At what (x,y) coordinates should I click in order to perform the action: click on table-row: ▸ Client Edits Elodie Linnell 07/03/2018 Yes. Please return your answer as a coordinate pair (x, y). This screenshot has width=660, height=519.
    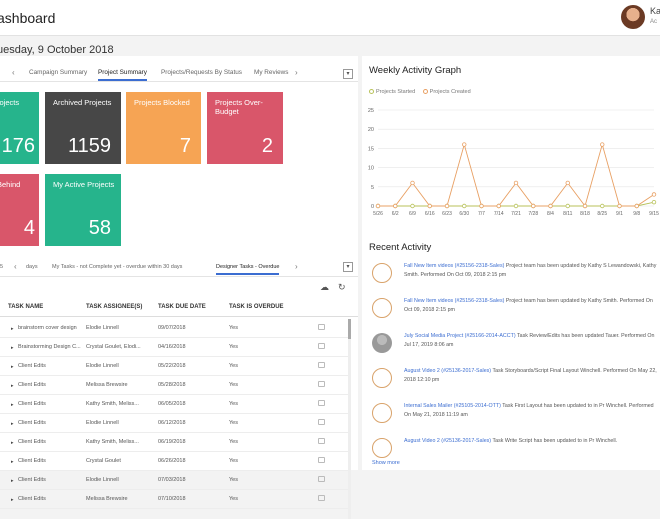
    Looking at the image, I should click on (174, 480).